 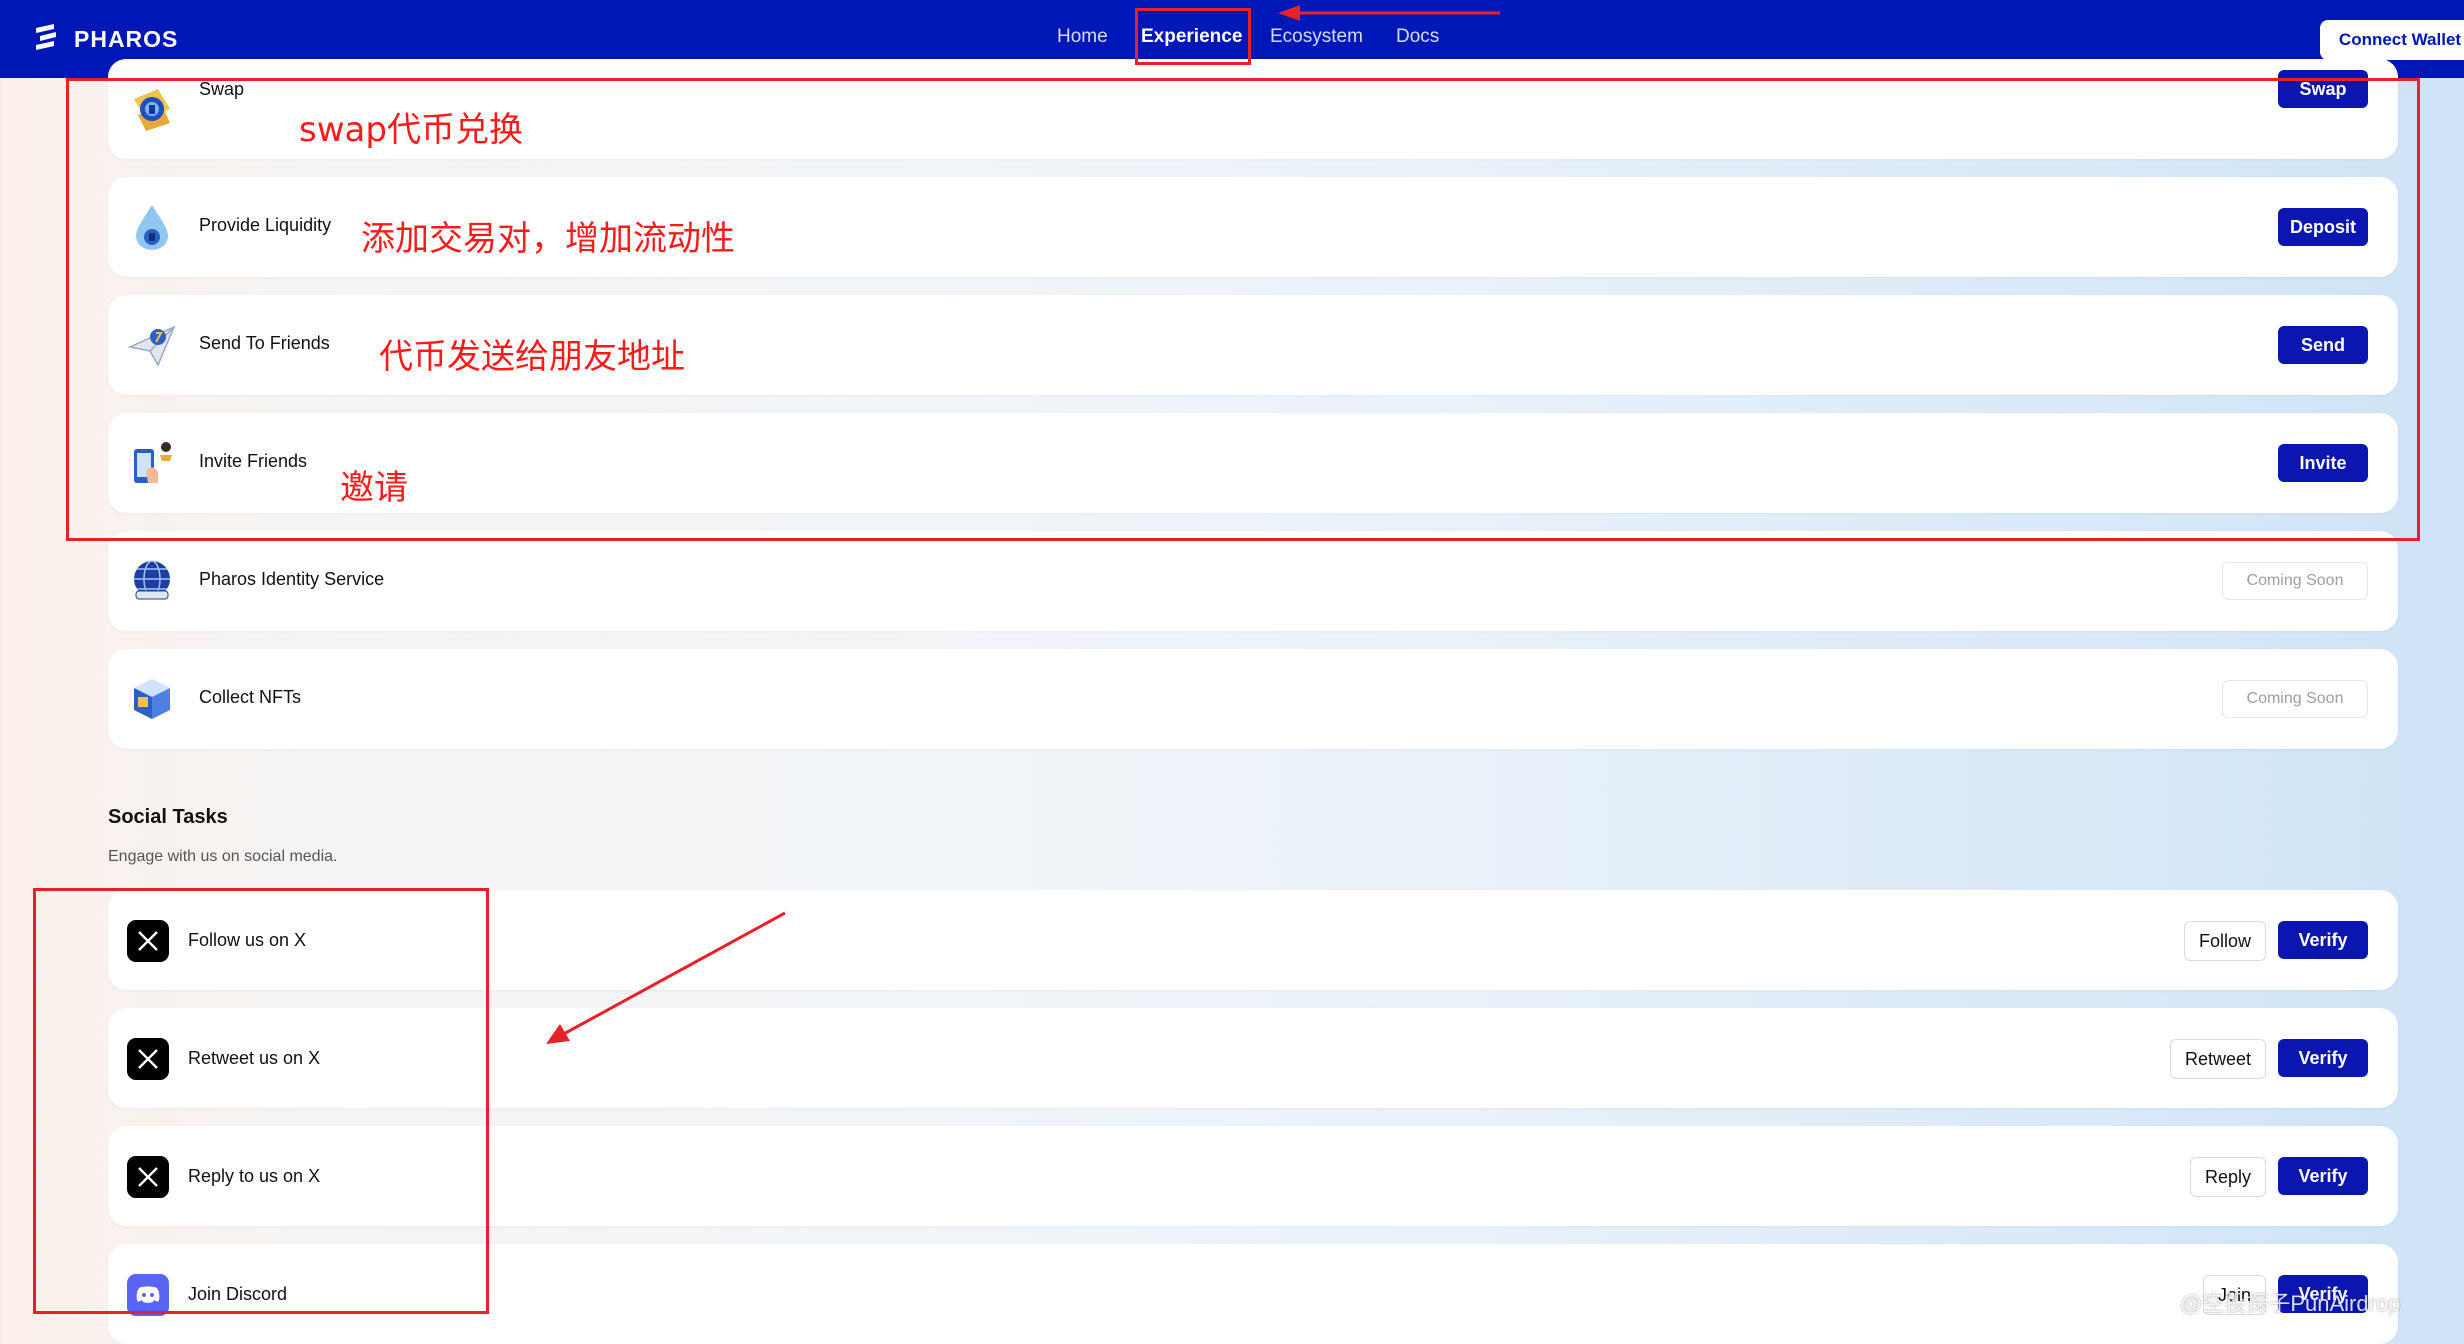 I want to click on reply-button: Reply, so click(x=2227, y=1177).